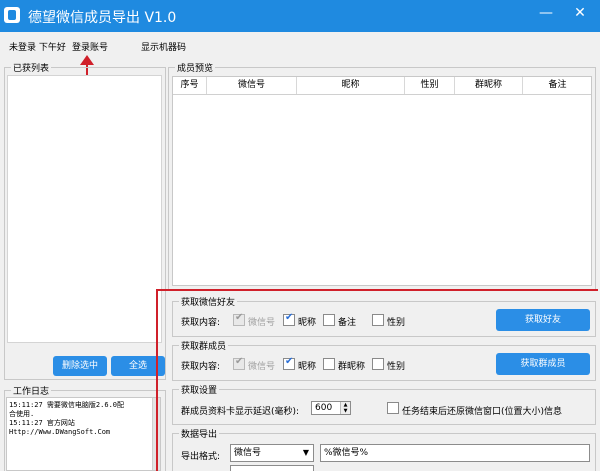 This screenshot has height=471, width=600. Describe the element at coordinates (199, 389) in the screenshot. I see `fetch-settings-label: 获取设置` at that location.